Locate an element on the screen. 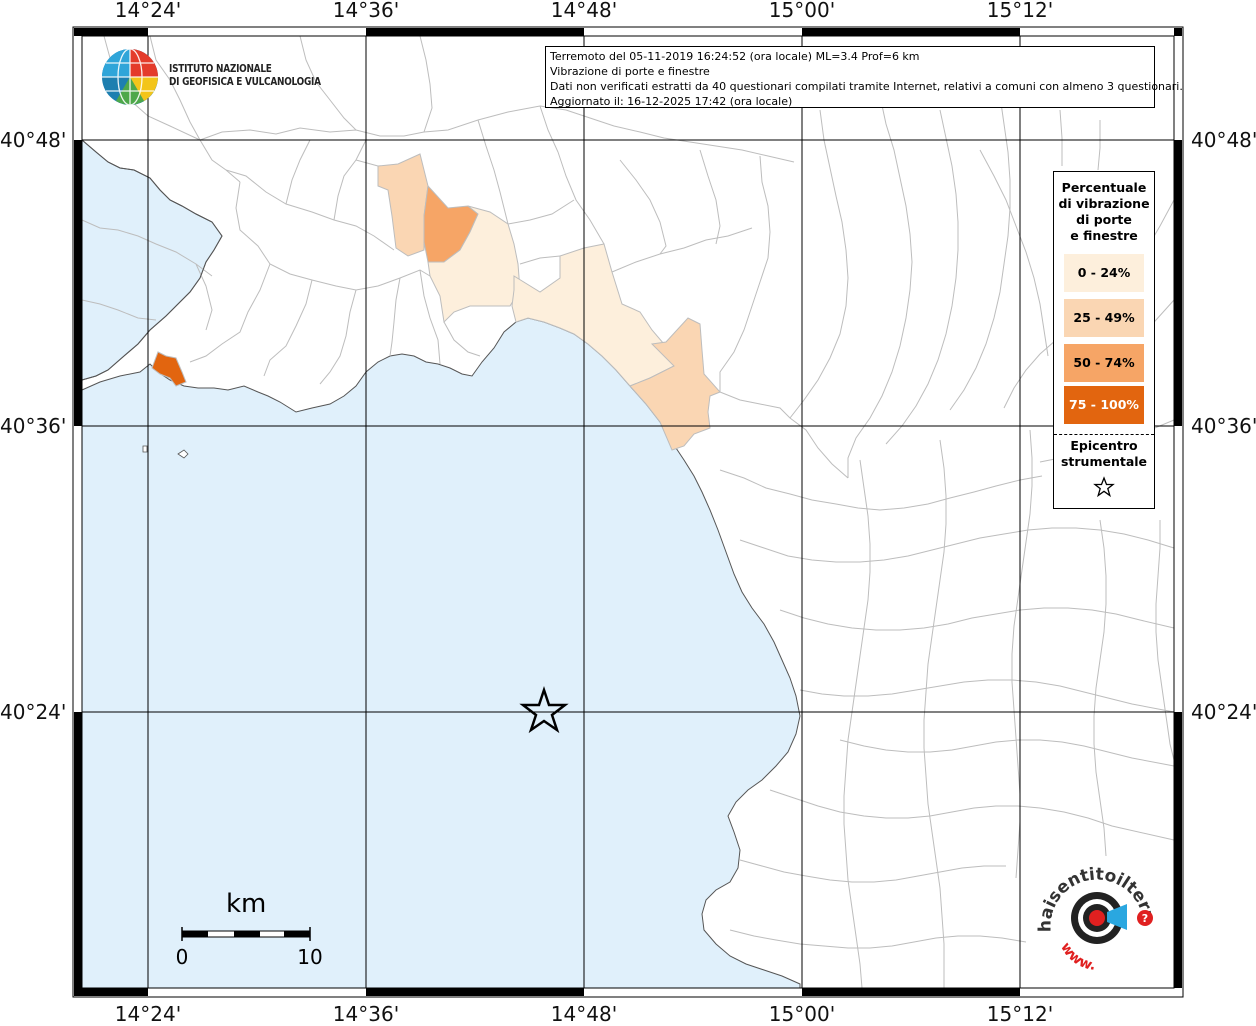 This screenshot has width=1256, height=1026. lon-label-top: 15°12' is located at coordinates (1020, 11).